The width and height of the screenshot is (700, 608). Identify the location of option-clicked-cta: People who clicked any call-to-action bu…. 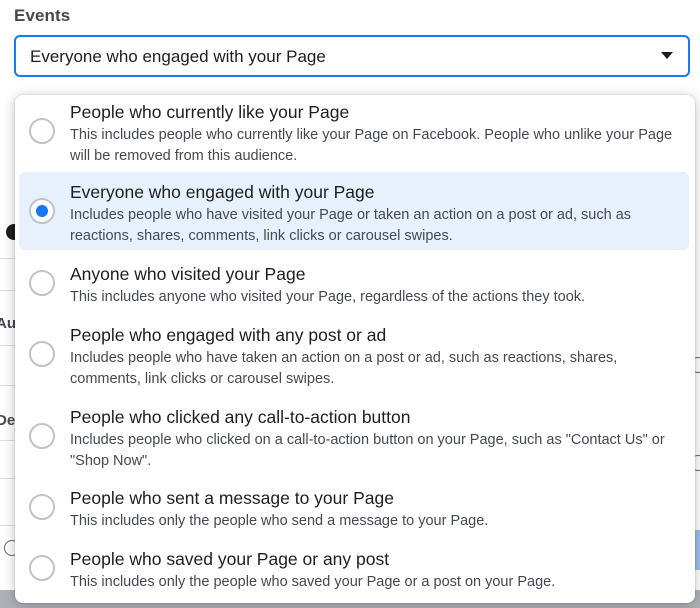
(354, 436).